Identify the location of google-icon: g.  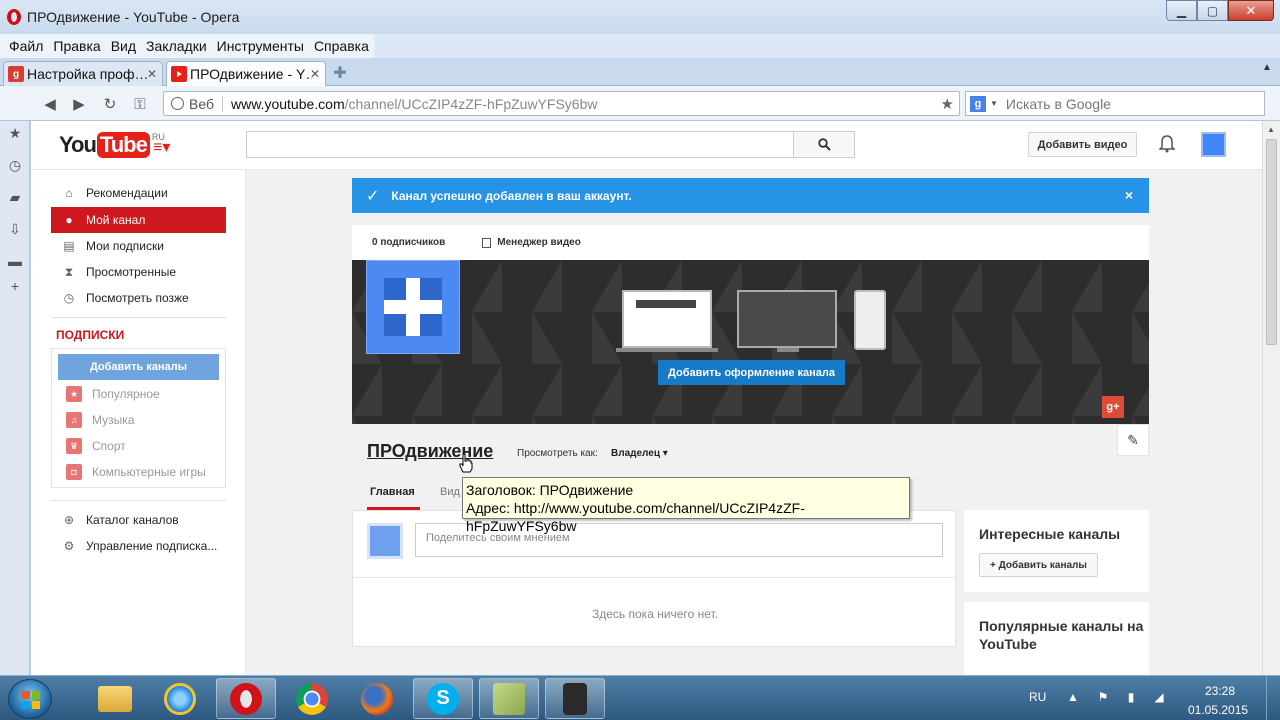
(978, 103).